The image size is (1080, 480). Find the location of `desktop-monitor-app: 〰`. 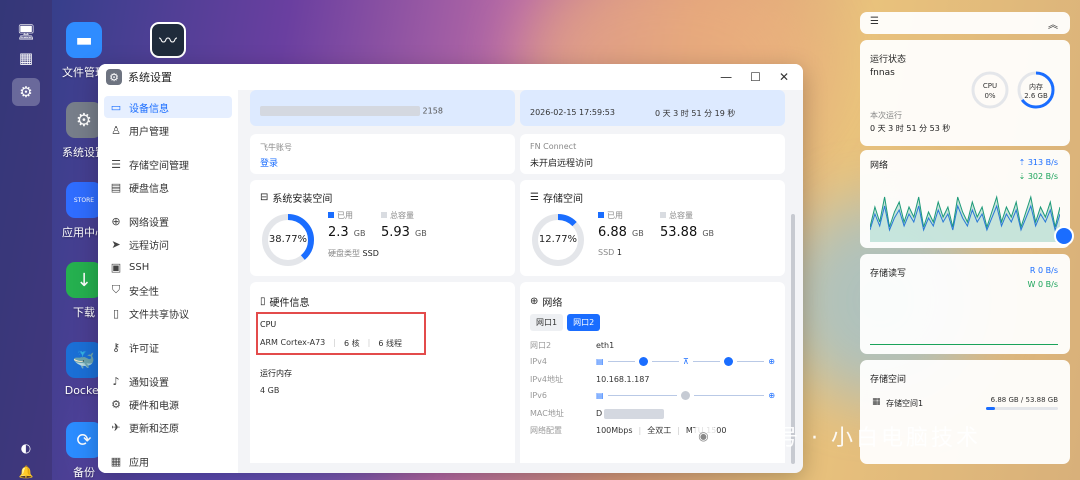

desktop-monitor-app: 〰 is located at coordinates (168, 43).